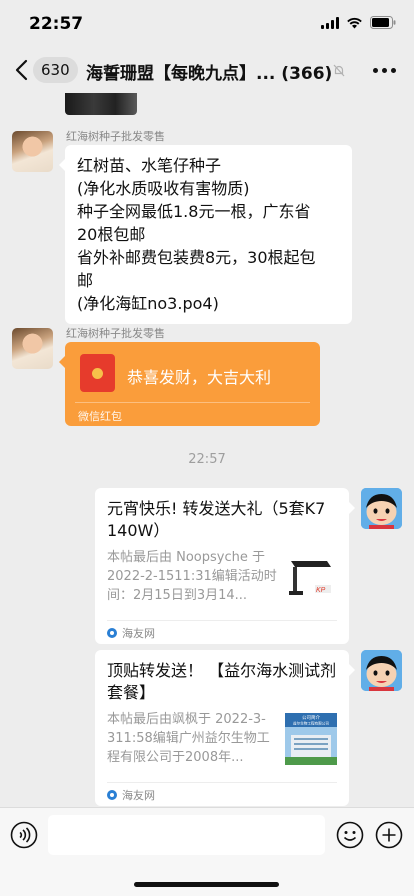 The width and height of the screenshot is (414, 896). Describe the element at coordinates (311, 717) in the screenshot. I see `thumbnail-caption-line1: 公司简介` at that location.